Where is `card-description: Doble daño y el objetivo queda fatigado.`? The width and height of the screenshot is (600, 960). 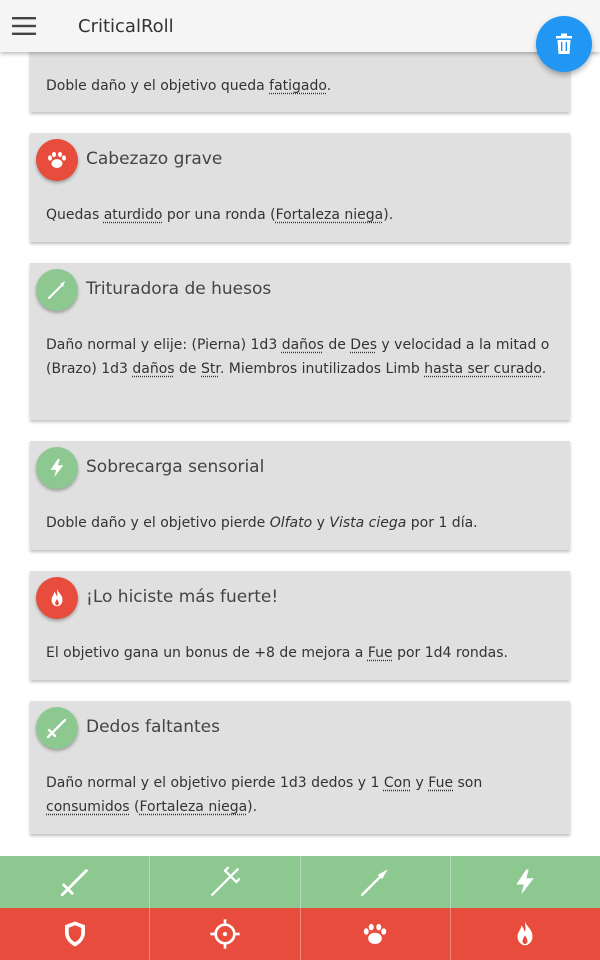 card-description: Doble daño y el objetivo queda fatigado. is located at coordinates (189, 86).